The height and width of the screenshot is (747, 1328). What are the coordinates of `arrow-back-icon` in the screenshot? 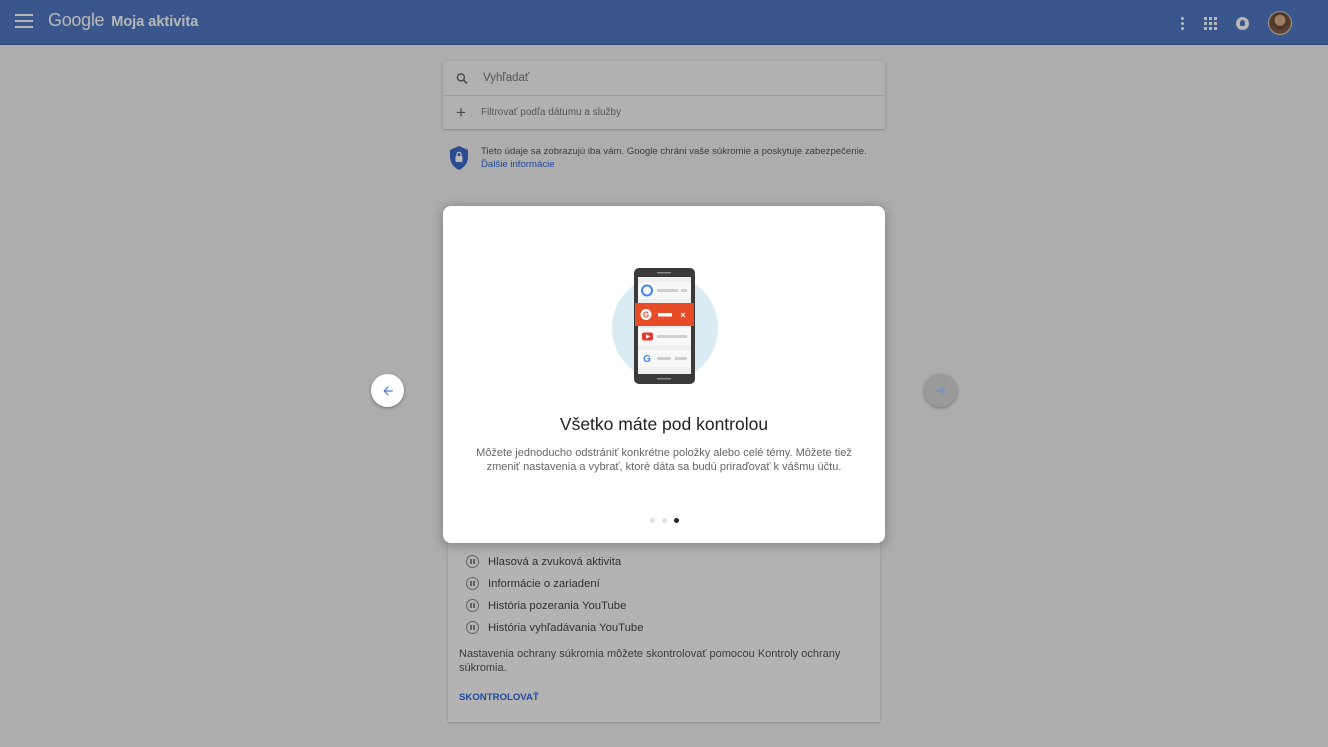 It's located at (387, 390).